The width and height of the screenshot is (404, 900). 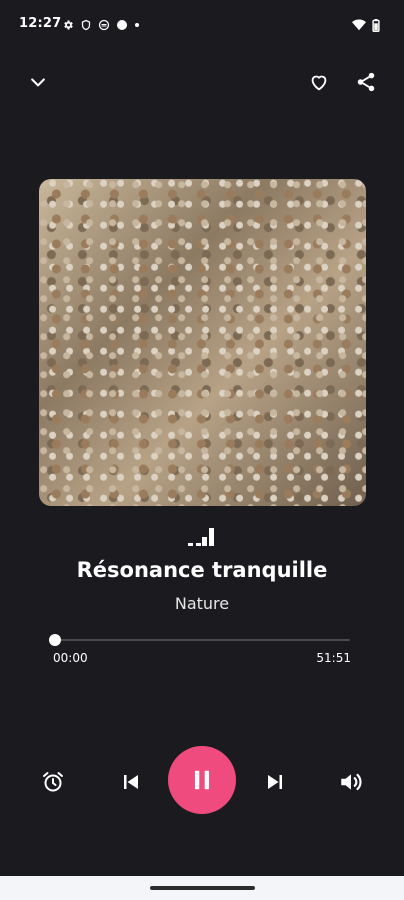 I want to click on play-pause-button, so click(x=202, y=780).